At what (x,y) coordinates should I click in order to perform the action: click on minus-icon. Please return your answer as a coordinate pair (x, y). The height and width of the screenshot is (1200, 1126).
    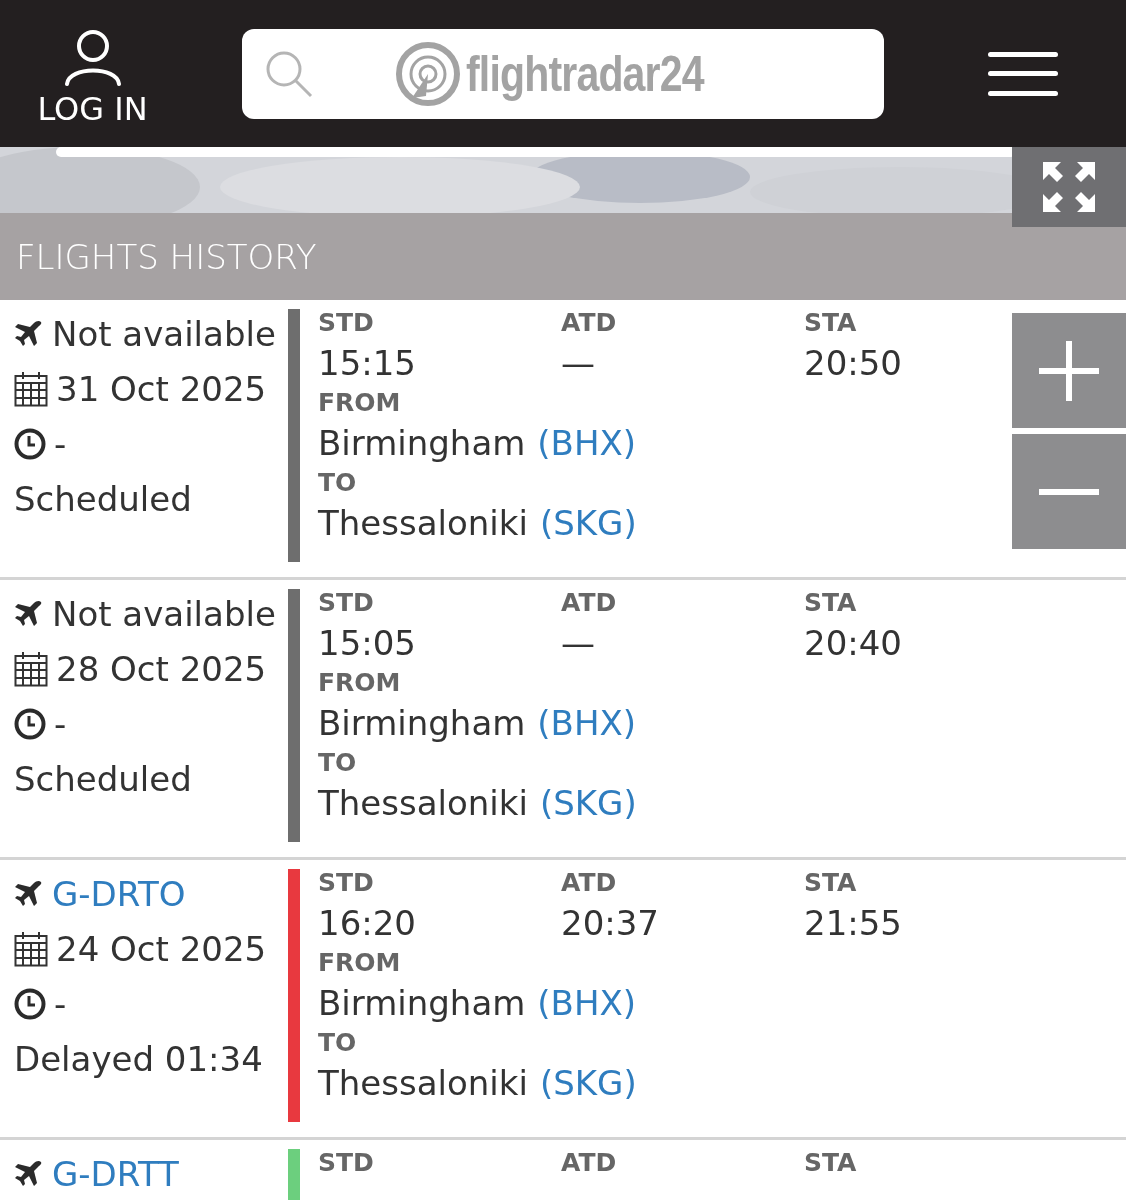
    Looking at the image, I should click on (1069, 491).